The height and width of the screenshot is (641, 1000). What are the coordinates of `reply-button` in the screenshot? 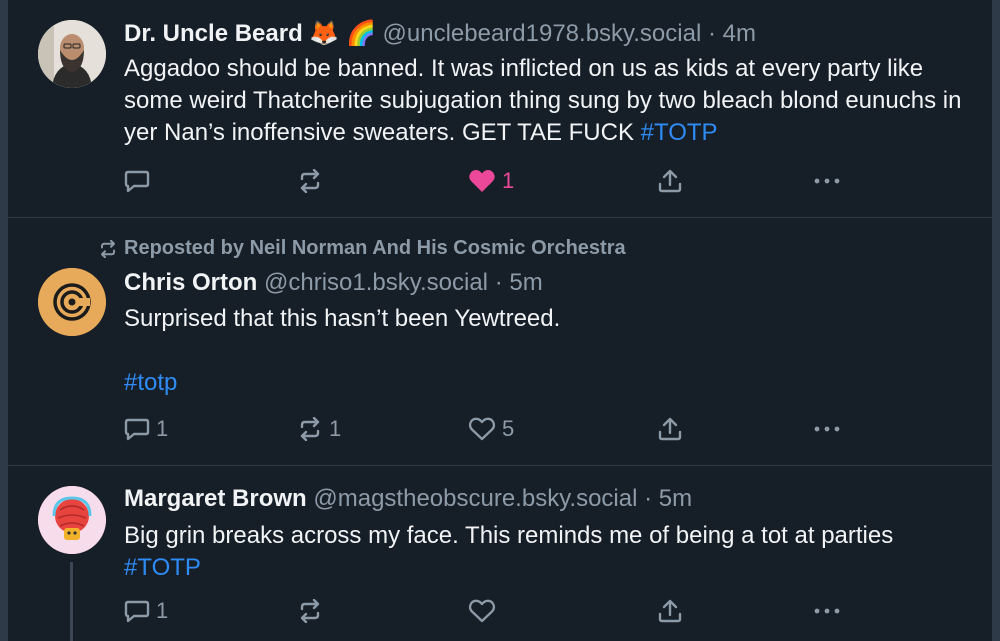 It's located at (140, 181).